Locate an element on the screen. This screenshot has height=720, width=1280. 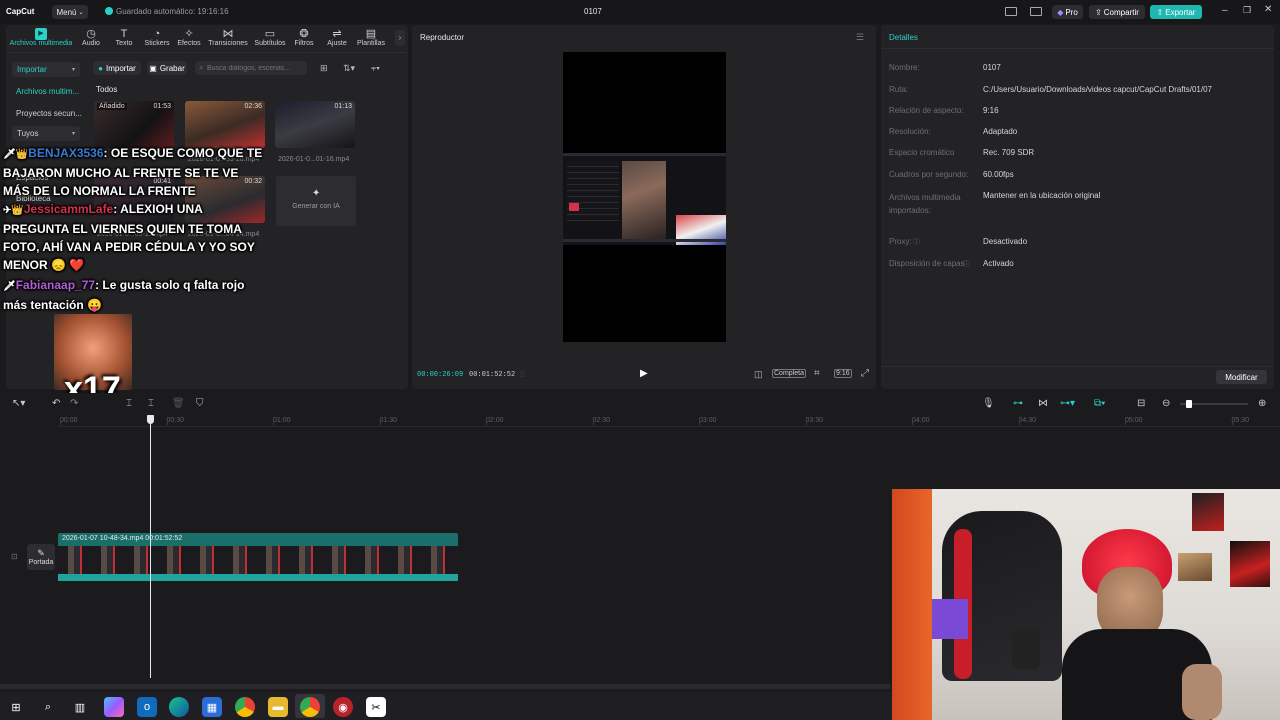
minimize-icon: – is located at coordinates (1225, 10).